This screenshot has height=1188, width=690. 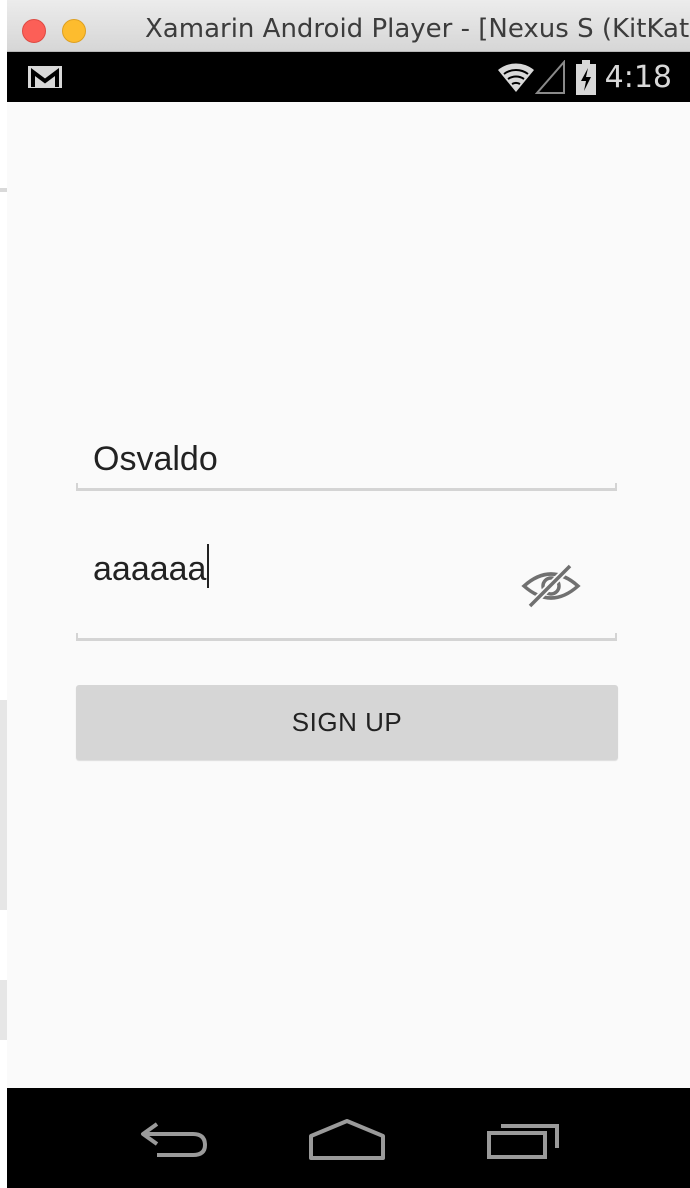 What do you see at coordinates (155, 459) in the screenshot?
I see `username-value: Osvaldo` at bounding box center [155, 459].